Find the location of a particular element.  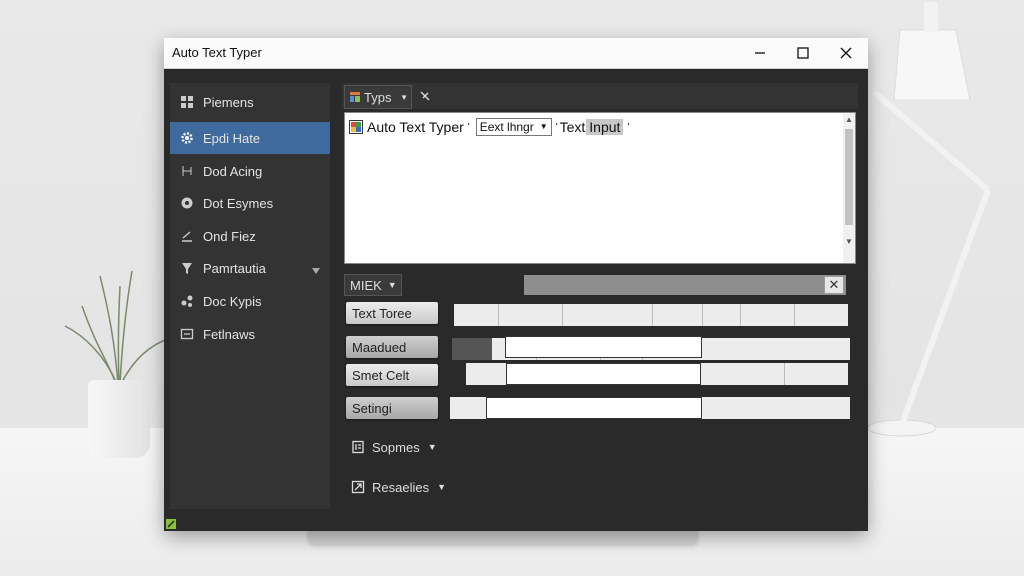

pen-line-icon is located at coordinates (187, 236).